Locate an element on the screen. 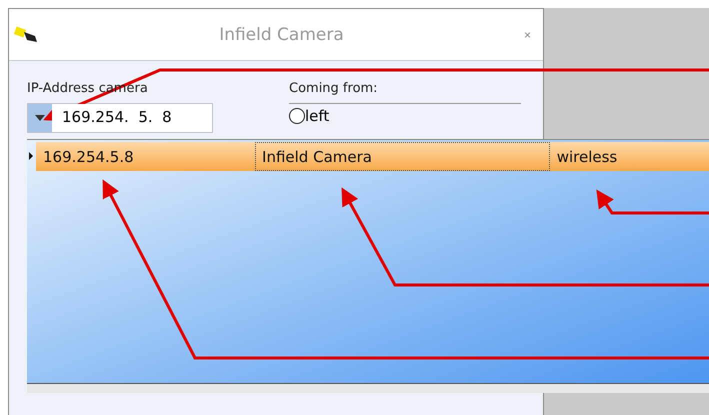 The width and height of the screenshot is (709, 415). group-label: Coming from: is located at coordinates (333, 88).